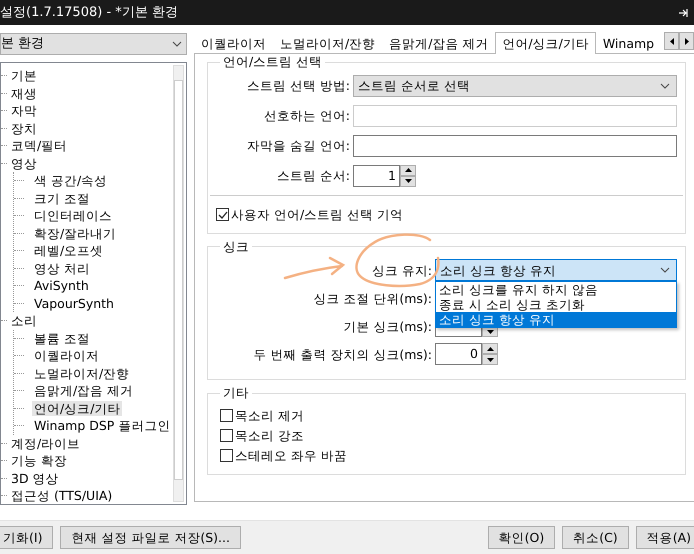 This screenshot has height=554, width=694. Describe the element at coordinates (298, 85) in the screenshot. I see `field-label: 스트림 선택 방법:` at that location.